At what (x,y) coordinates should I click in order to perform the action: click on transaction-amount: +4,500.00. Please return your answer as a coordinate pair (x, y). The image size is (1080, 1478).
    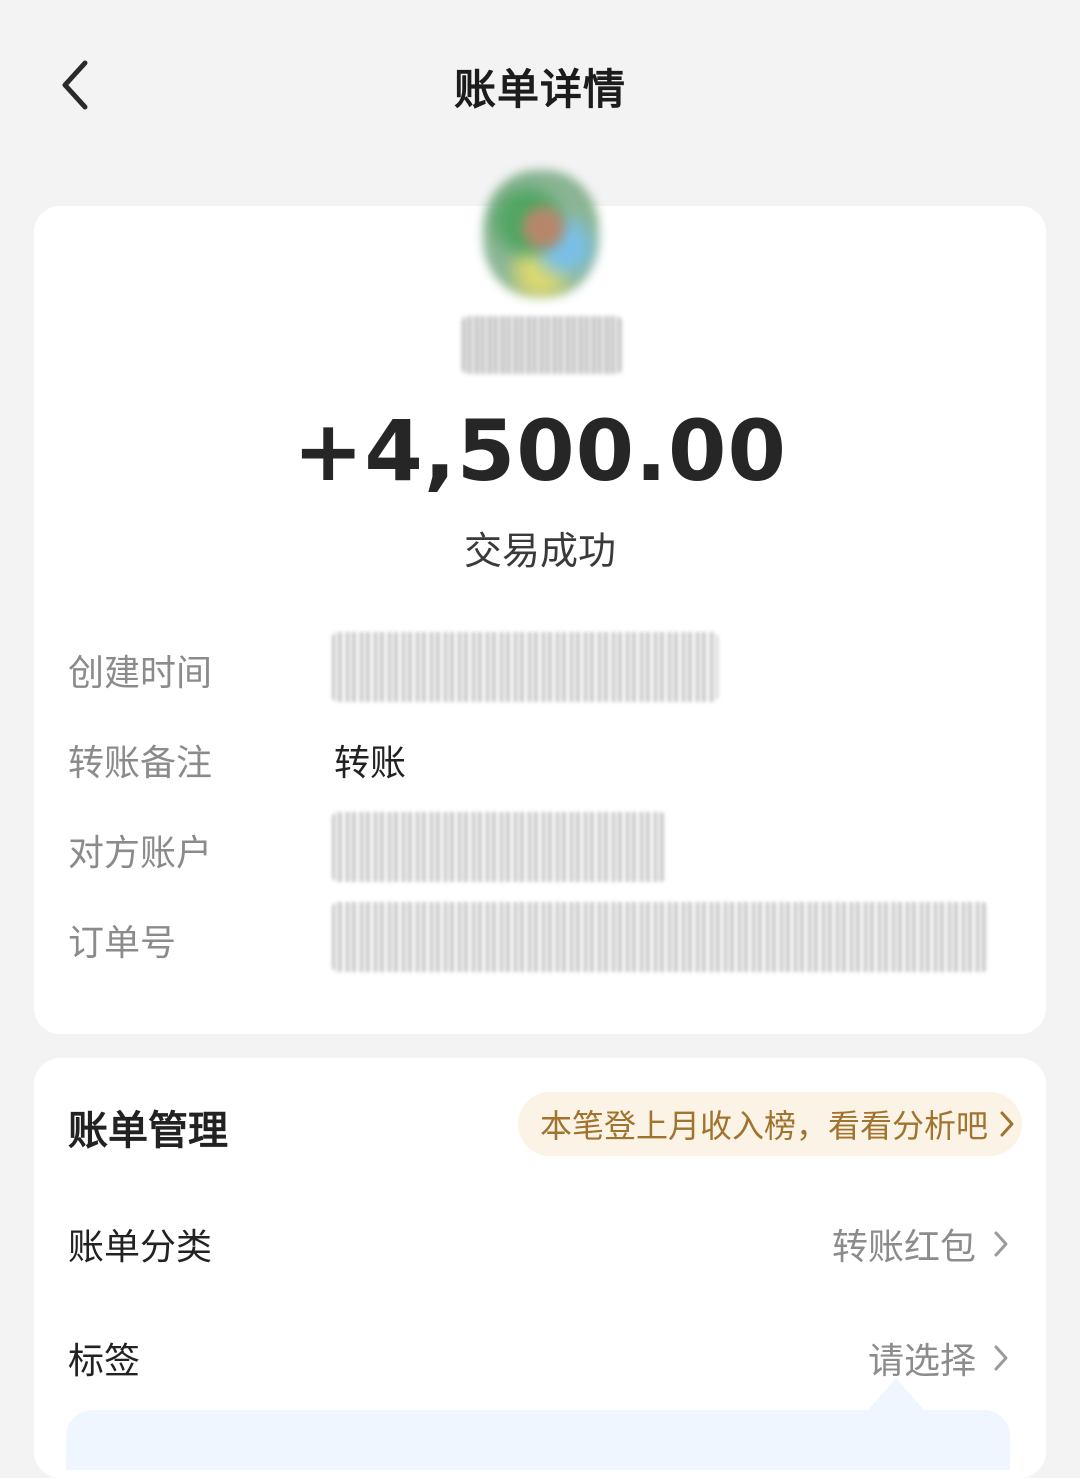
    Looking at the image, I should click on (540, 451).